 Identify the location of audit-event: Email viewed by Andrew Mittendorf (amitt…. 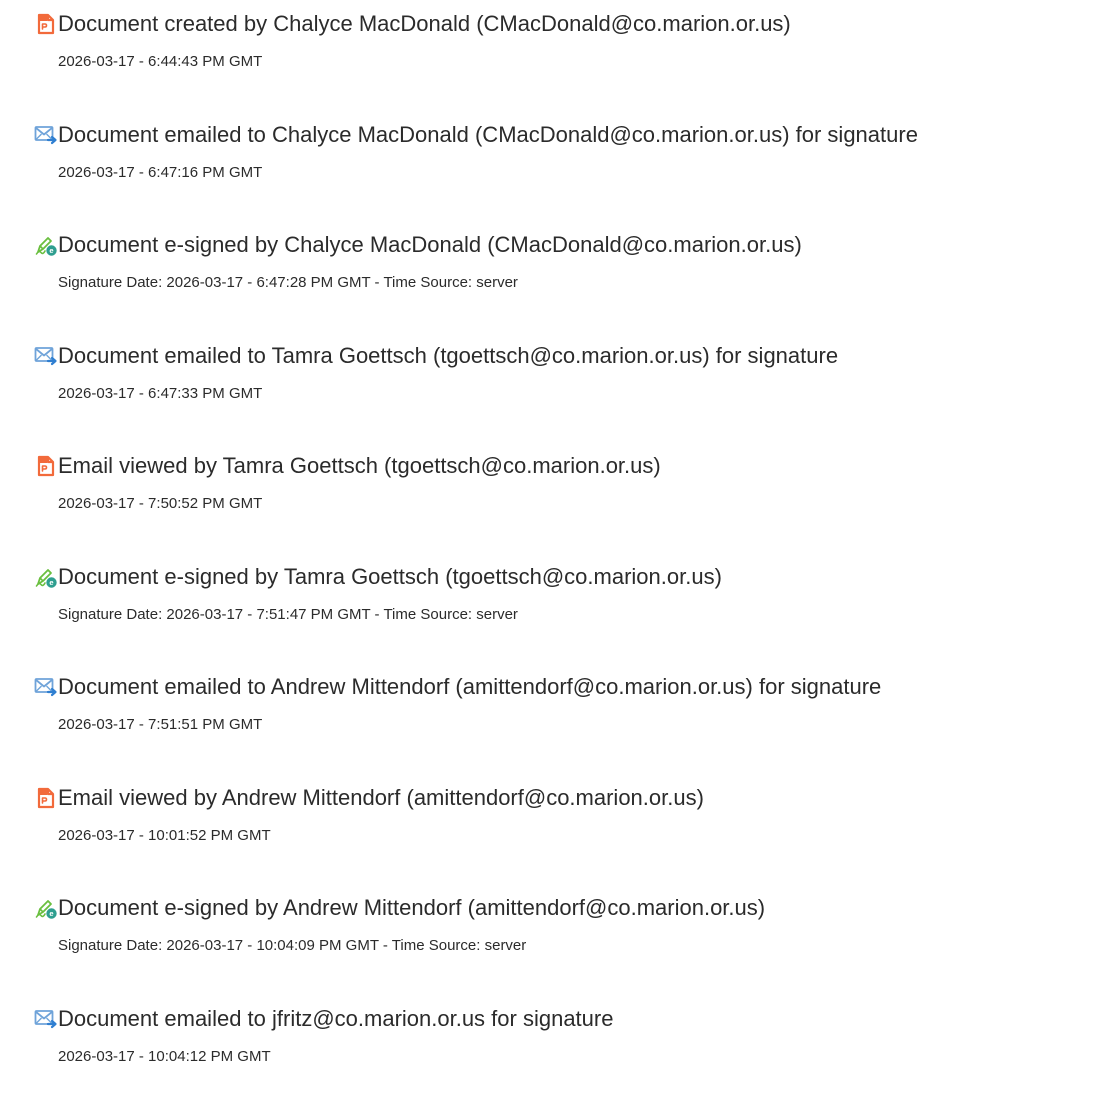
(550, 824).